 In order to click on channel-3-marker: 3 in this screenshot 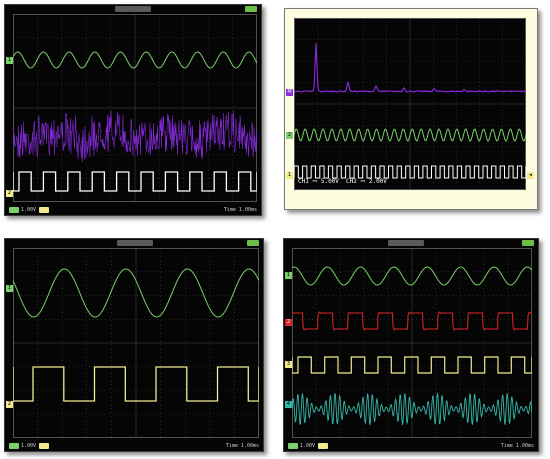, I will do `click(288, 364)`.